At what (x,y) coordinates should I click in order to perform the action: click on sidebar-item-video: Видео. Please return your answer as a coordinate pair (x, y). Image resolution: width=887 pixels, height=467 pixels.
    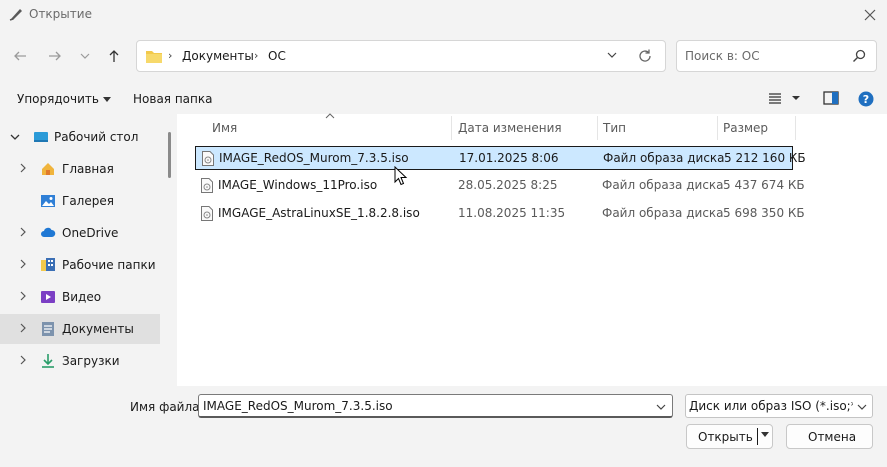
    Looking at the image, I should click on (80, 297).